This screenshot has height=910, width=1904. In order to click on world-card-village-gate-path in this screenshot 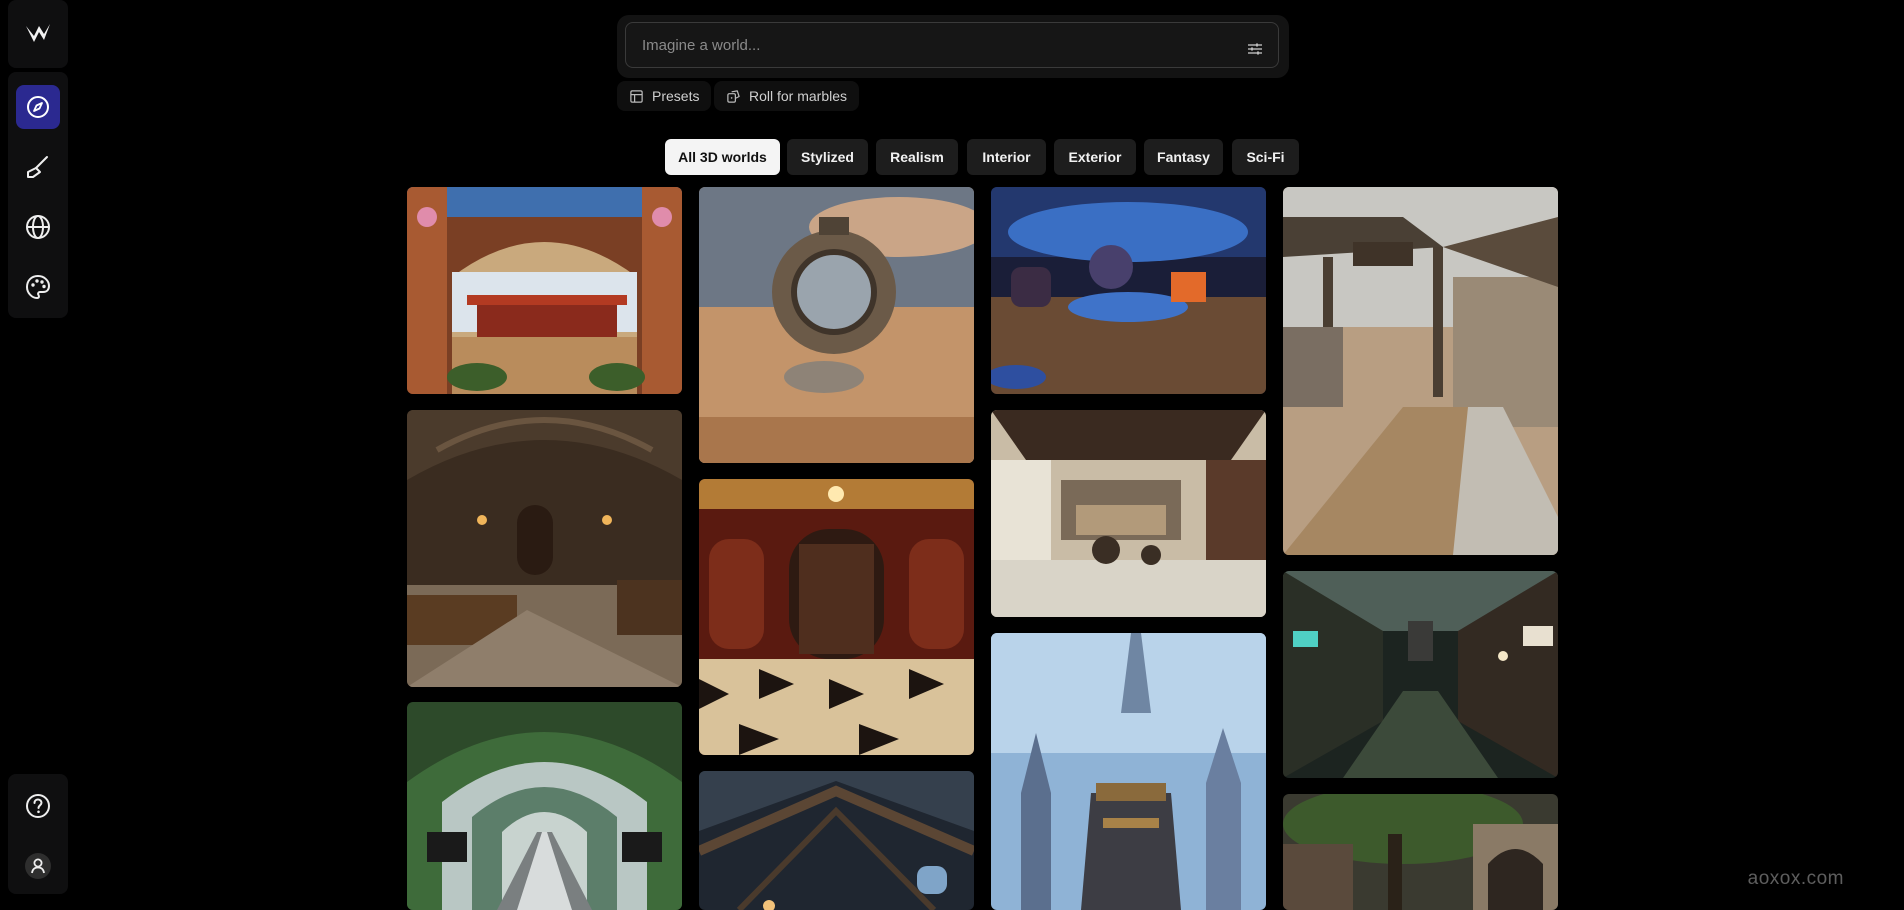, I will do `click(1420, 371)`.